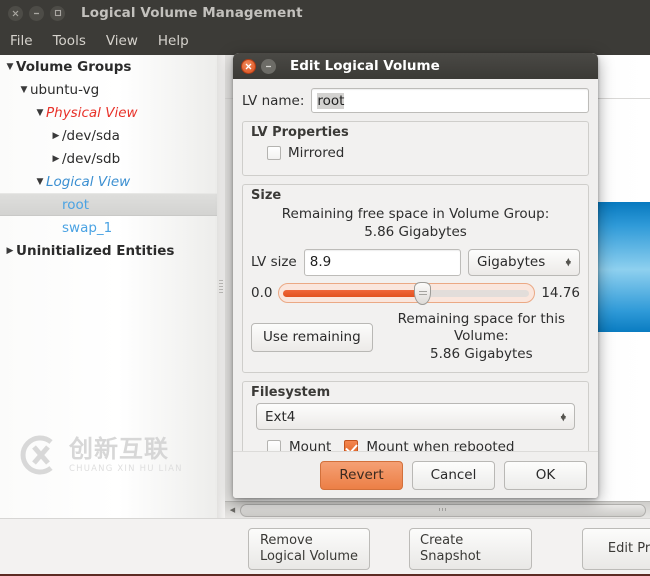 The image size is (650, 576). I want to click on horizontal-scrollbar: ◀, so click(437, 509).